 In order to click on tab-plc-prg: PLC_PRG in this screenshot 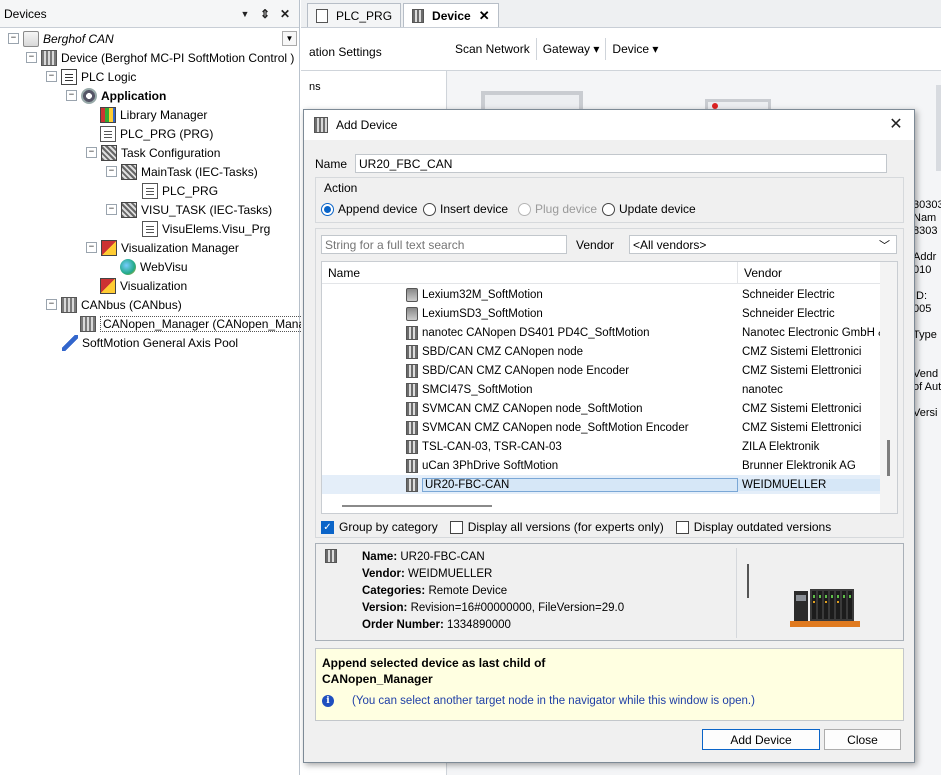, I will do `click(354, 15)`.